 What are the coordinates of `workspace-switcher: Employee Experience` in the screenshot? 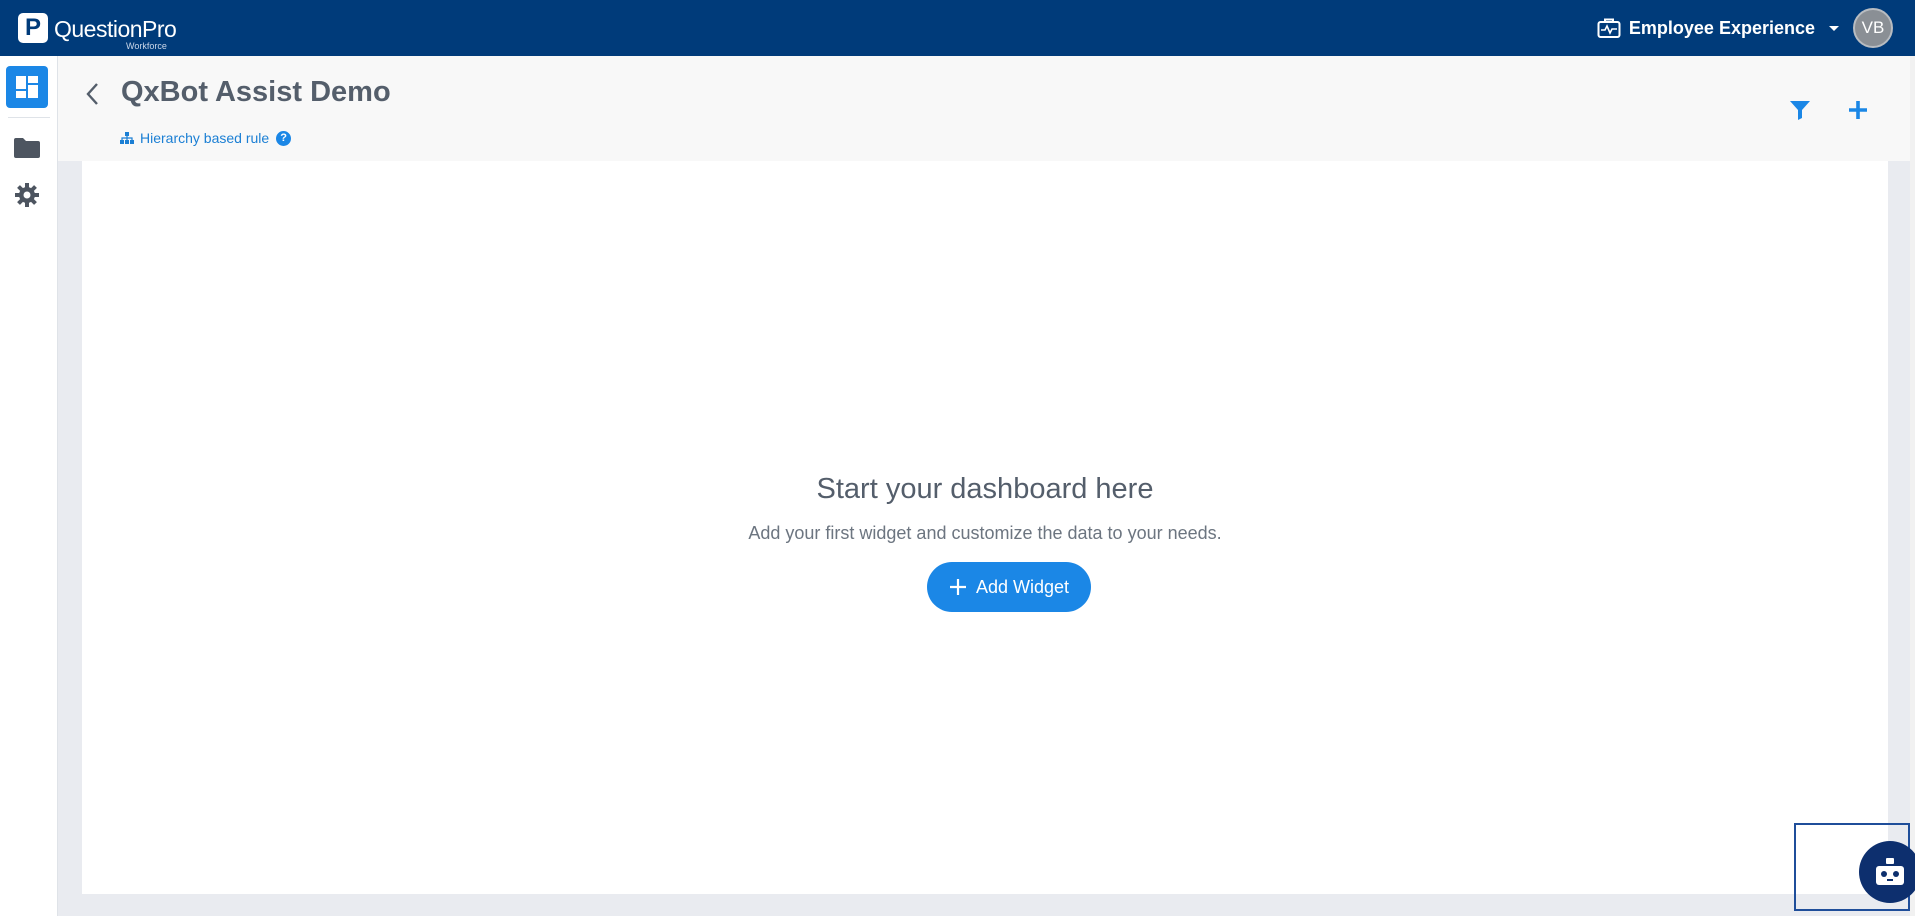 It's located at (1718, 28).